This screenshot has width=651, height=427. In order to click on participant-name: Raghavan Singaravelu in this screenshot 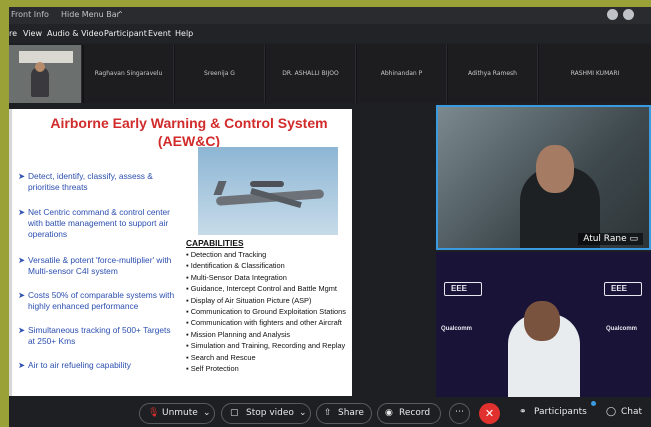, I will do `click(128, 73)`.